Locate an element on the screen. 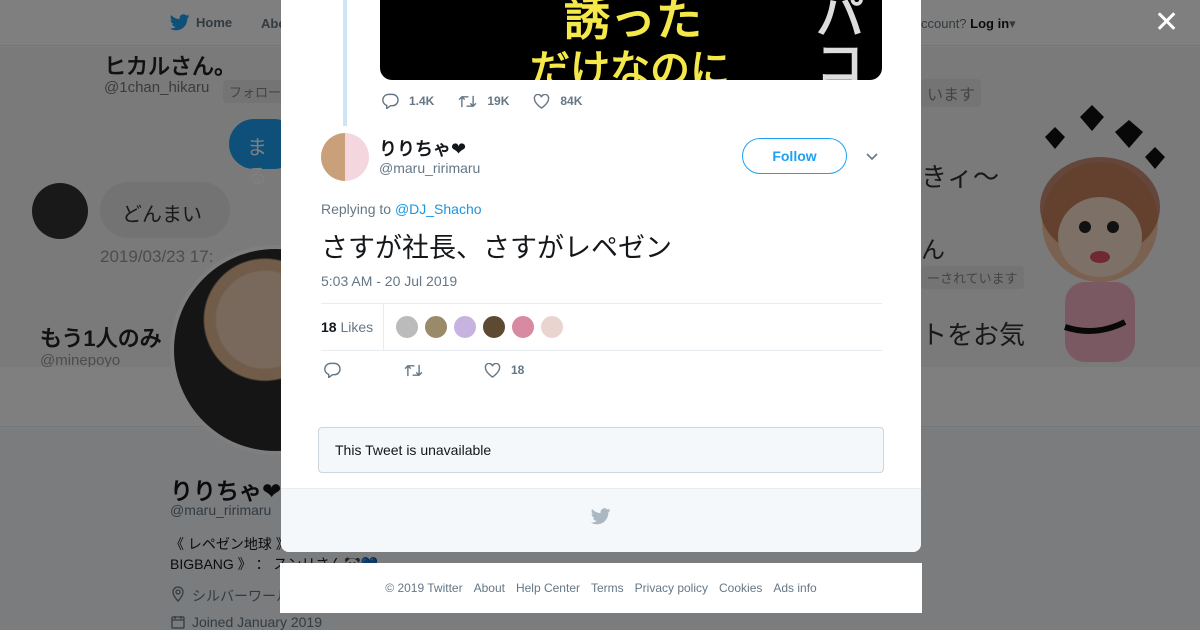 The height and width of the screenshot is (630, 1200). like-count: 84K is located at coordinates (571, 101).